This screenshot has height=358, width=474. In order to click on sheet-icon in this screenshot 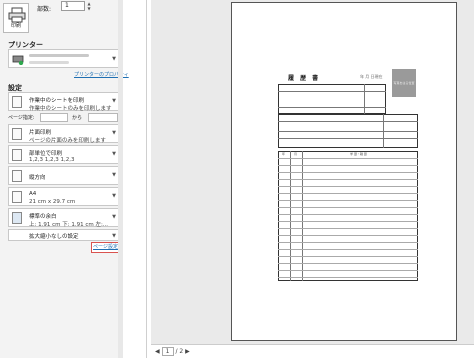, I will do `click(17, 102)`.